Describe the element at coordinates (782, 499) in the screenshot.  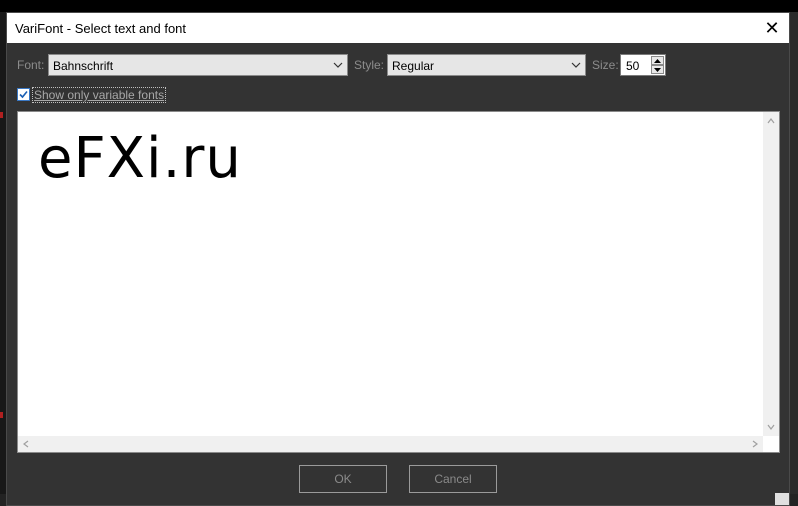
I see `resize-grip-icon` at that location.